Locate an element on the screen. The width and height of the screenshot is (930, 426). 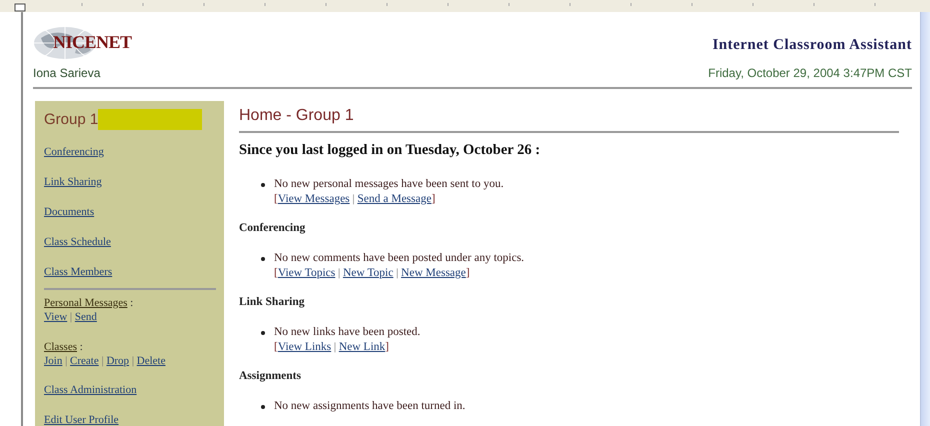
link: View is located at coordinates (56, 317).